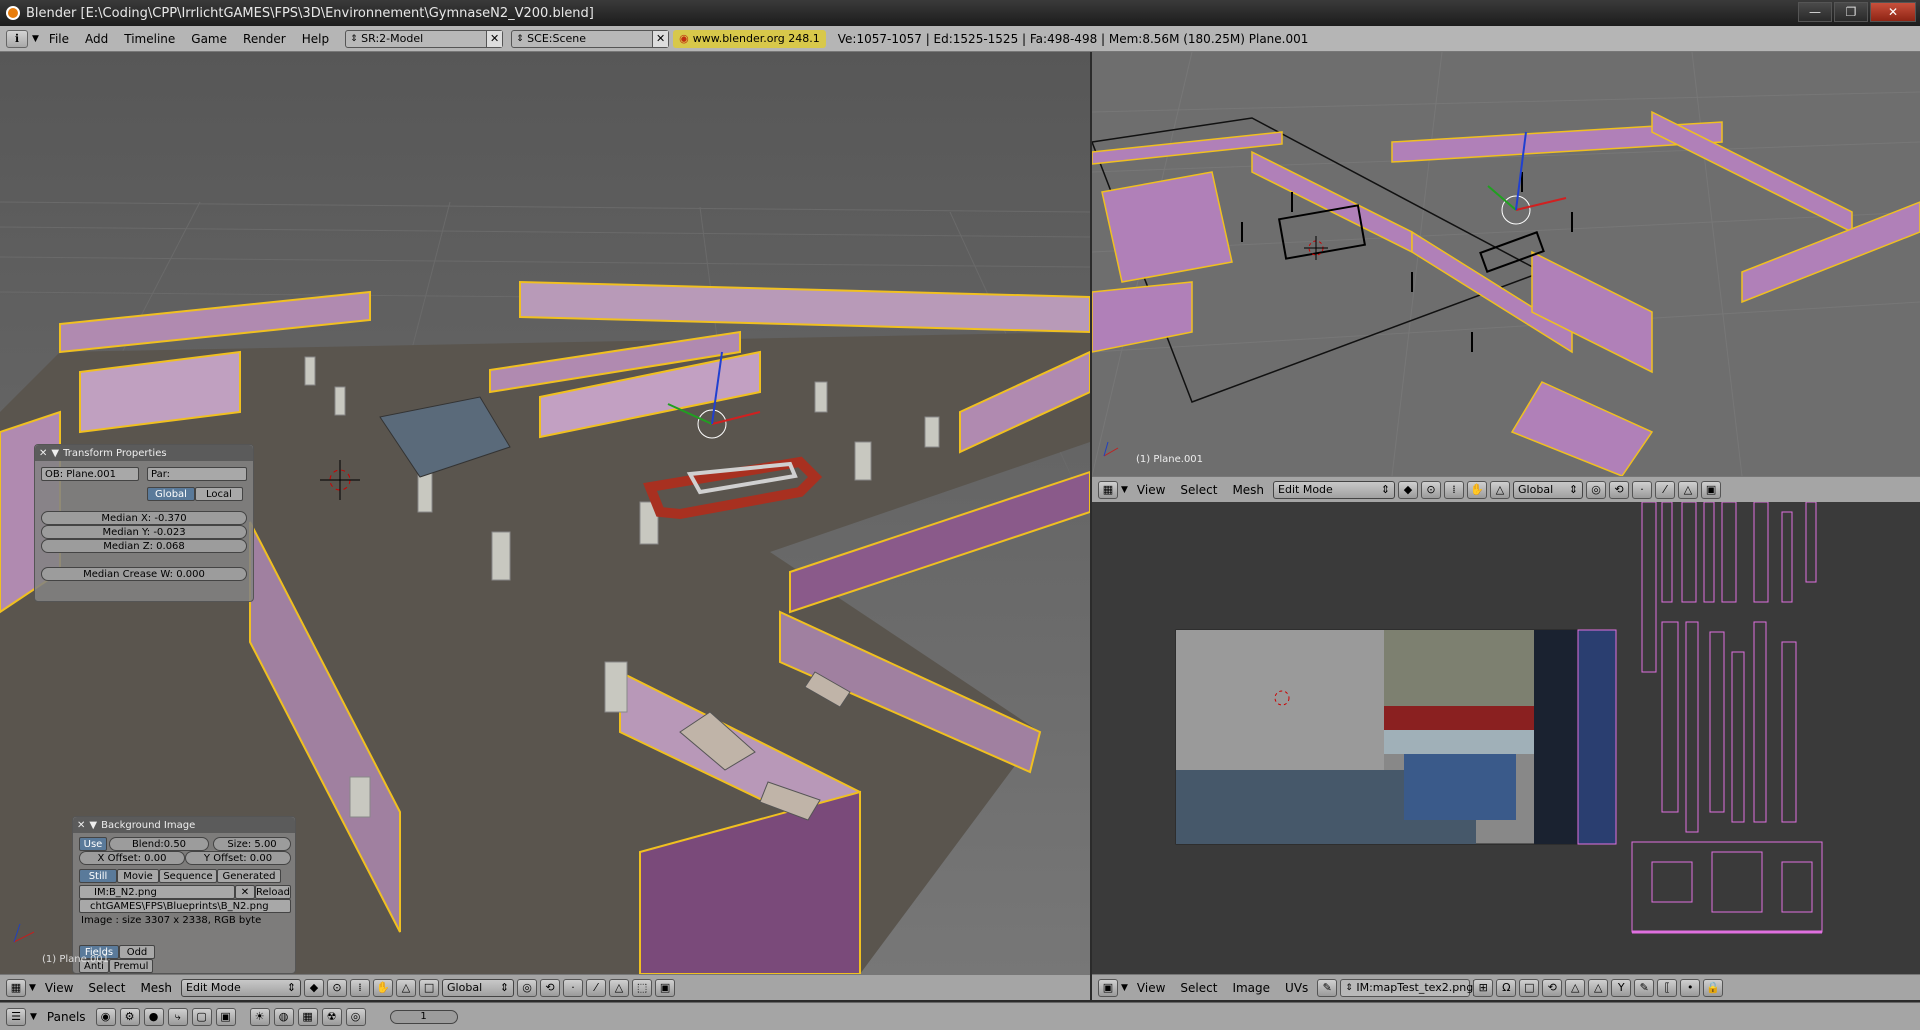 Image resolution: width=1920 pixels, height=1030 pixels. I want to click on frame-field: 1, so click(423, 1016).